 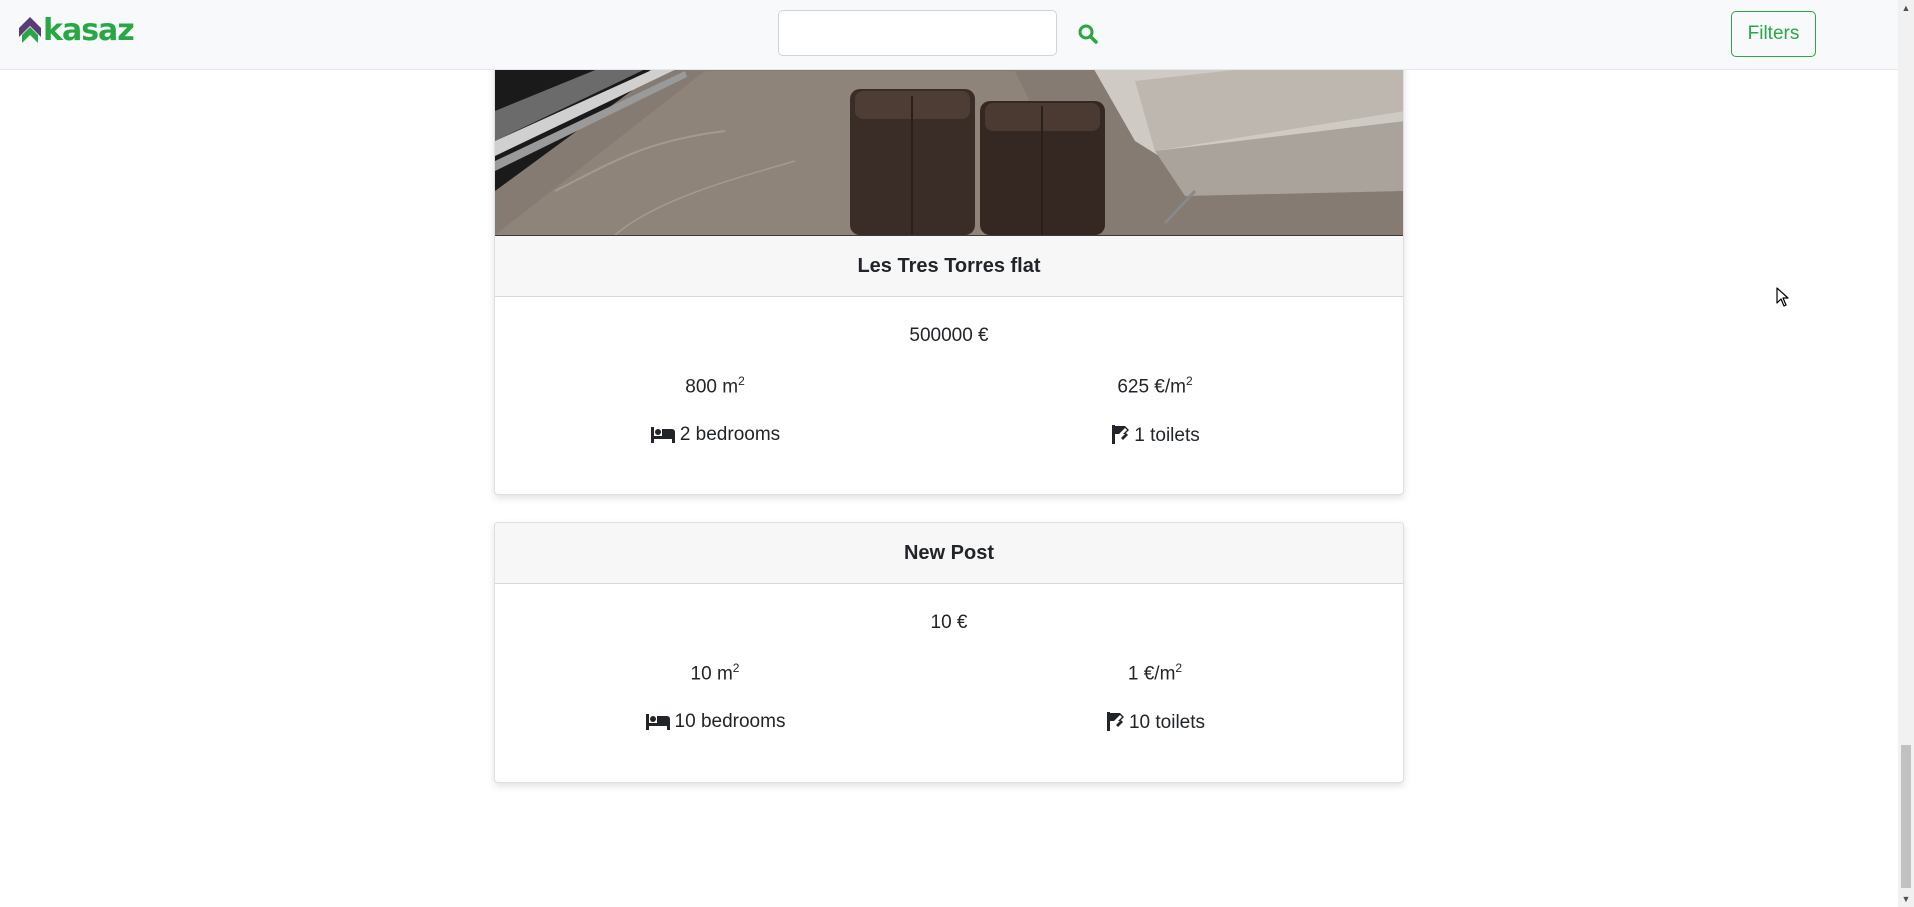 I want to click on scroll-up-arrow-icon: ▲, so click(x=1906, y=8).